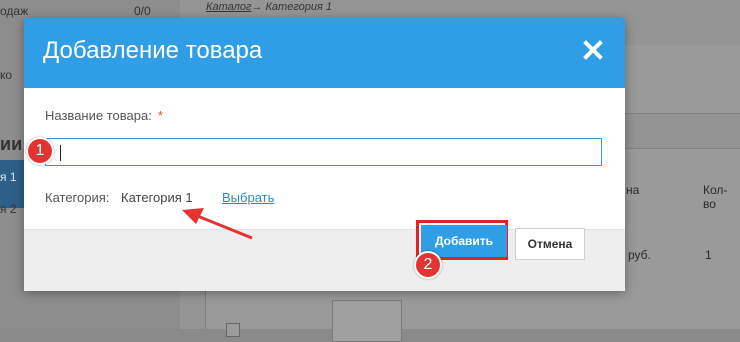  What do you see at coordinates (633, 190) in the screenshot?
I see `bg-col-header: на` at bounding box center [633, 190].